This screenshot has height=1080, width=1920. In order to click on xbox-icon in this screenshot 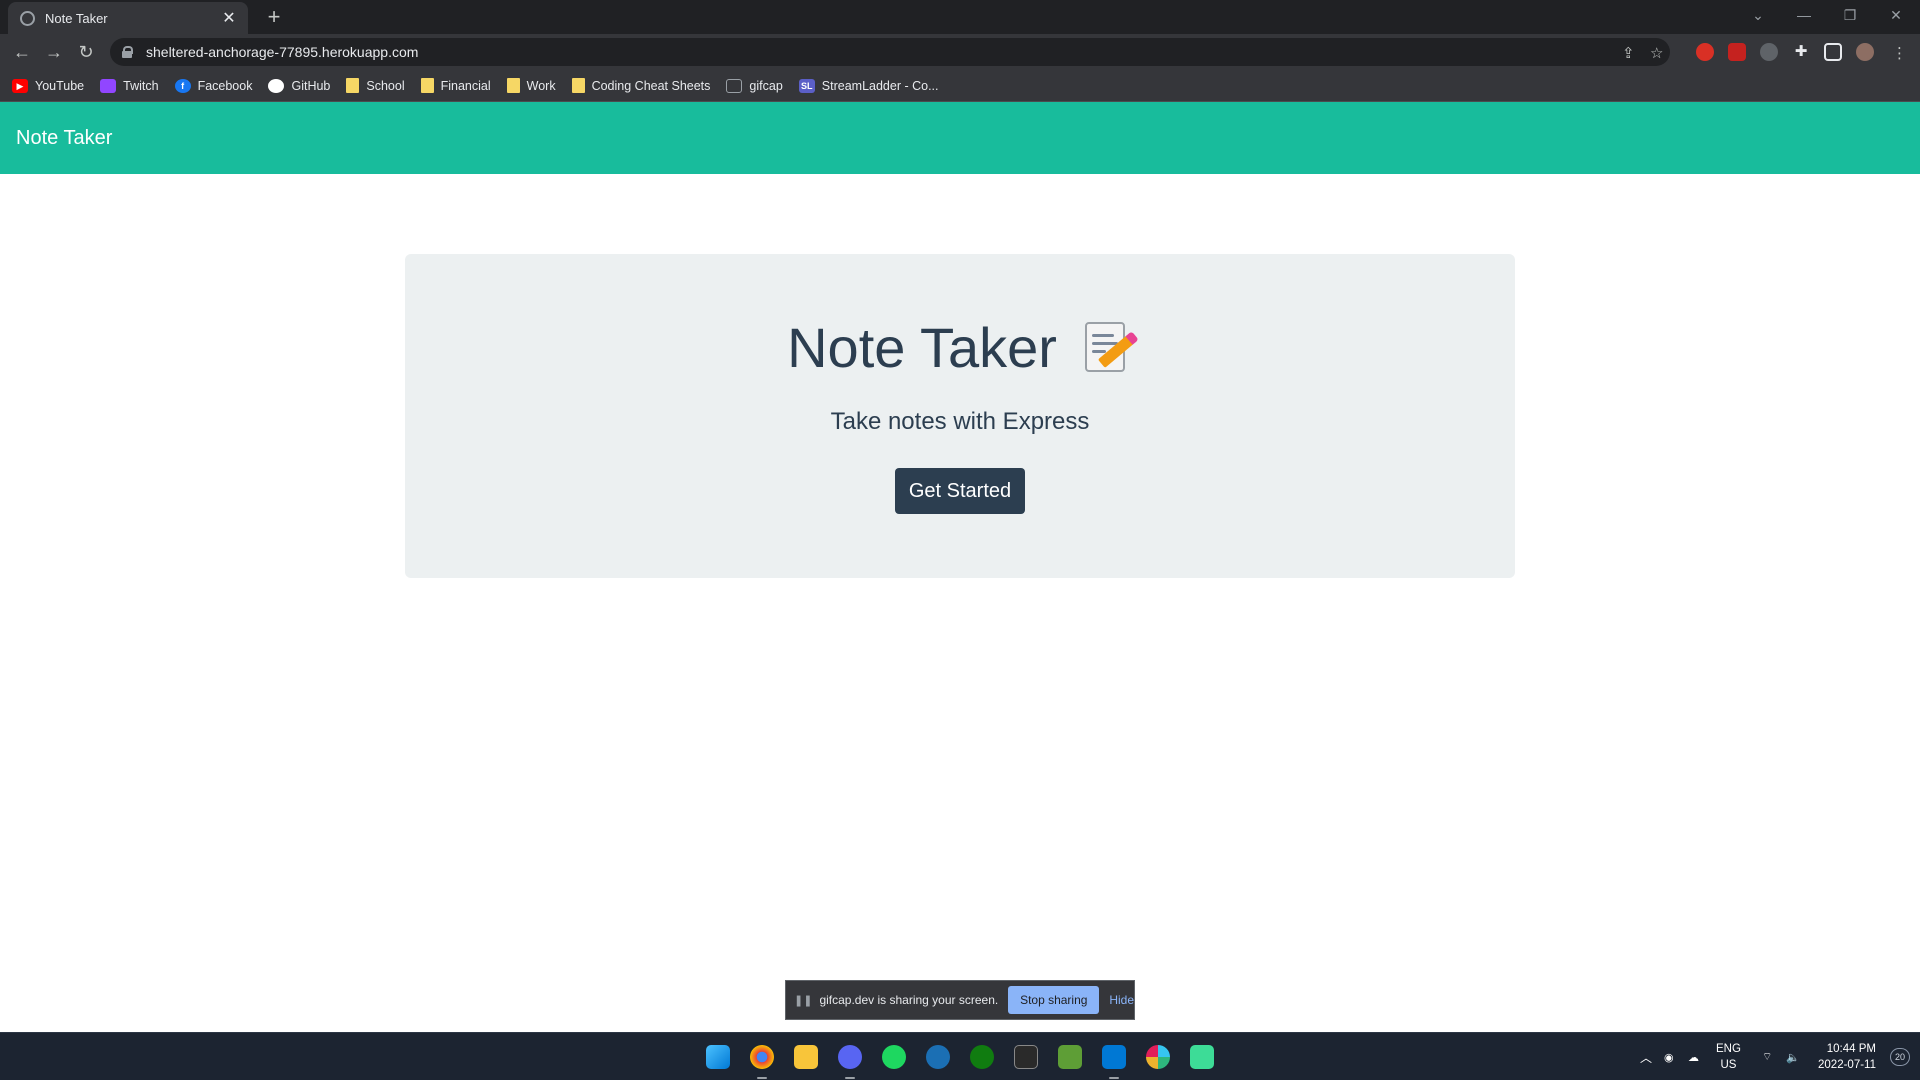, I will do `click(982, 1057)`.